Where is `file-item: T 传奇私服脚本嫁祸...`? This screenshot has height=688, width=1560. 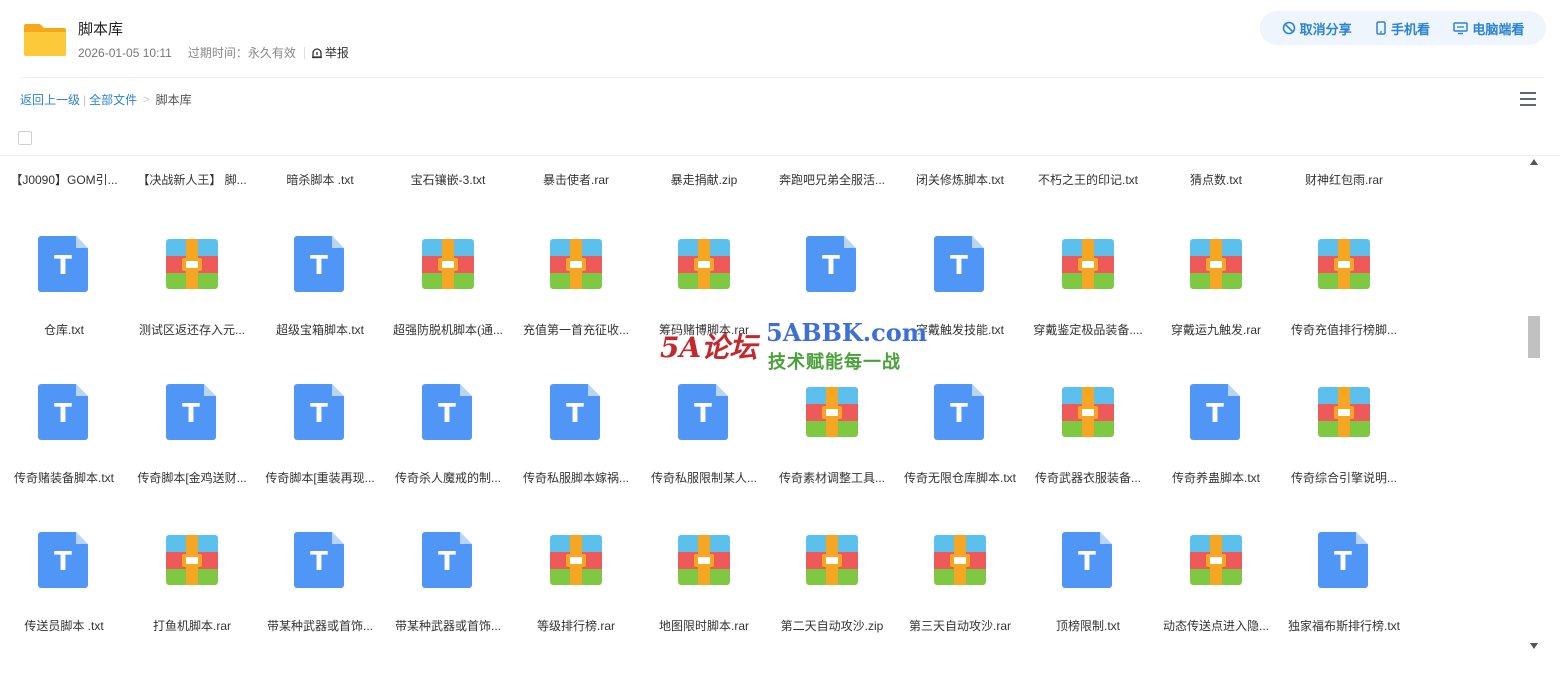 file-item: T 传奇私服脚本嫁祸... is located at coordinates (576, 458).